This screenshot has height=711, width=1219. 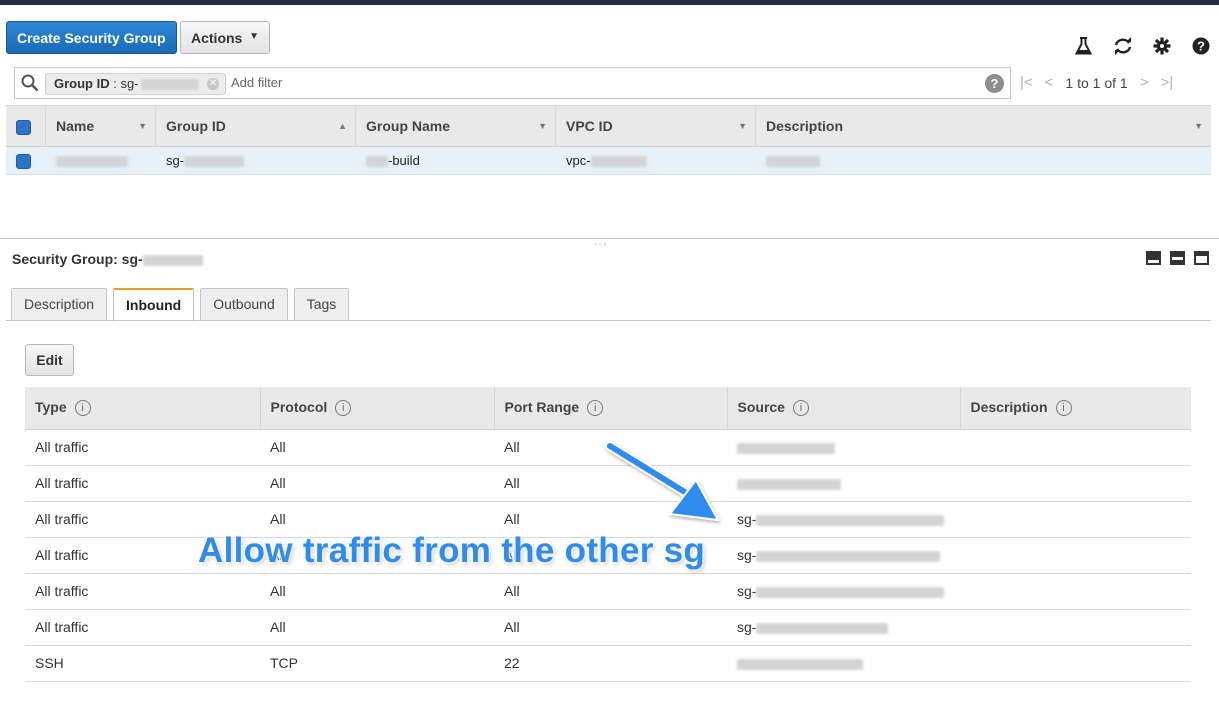 What do you see at coordinates (1153, 258) in the screenshot?
I see `layout-bottom-icon` at bounding box center [1153, 258].